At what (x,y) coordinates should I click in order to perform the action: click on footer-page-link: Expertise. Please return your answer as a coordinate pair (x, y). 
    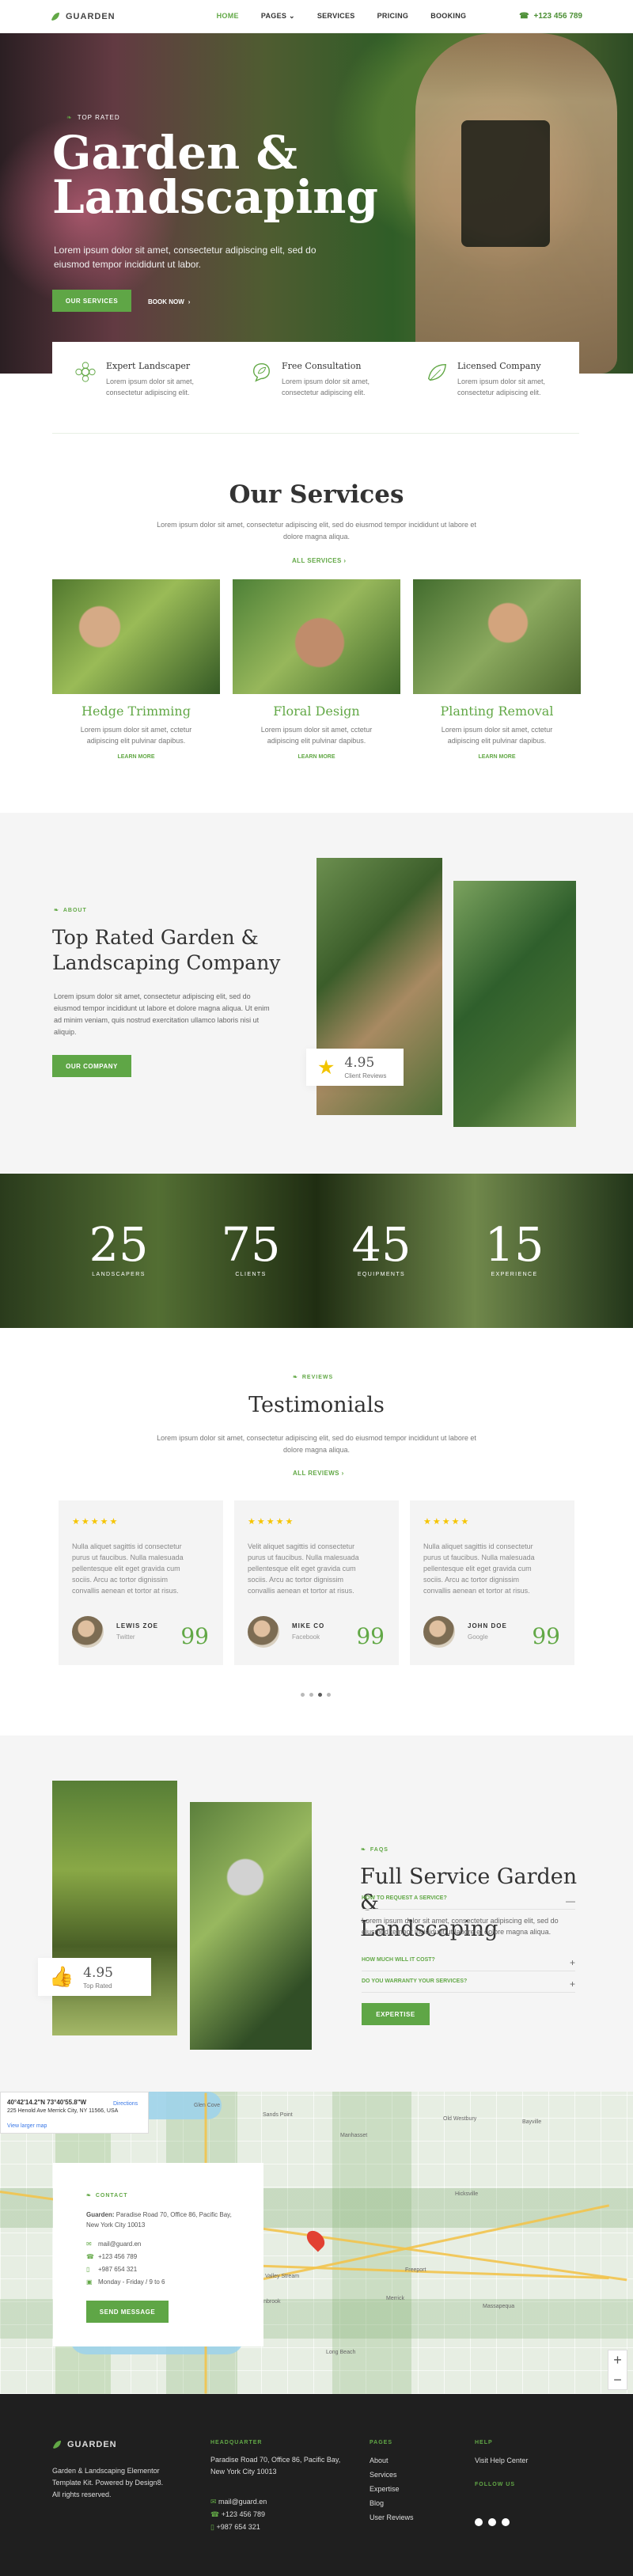
    Looking at the image, I should click on (385, 2489).